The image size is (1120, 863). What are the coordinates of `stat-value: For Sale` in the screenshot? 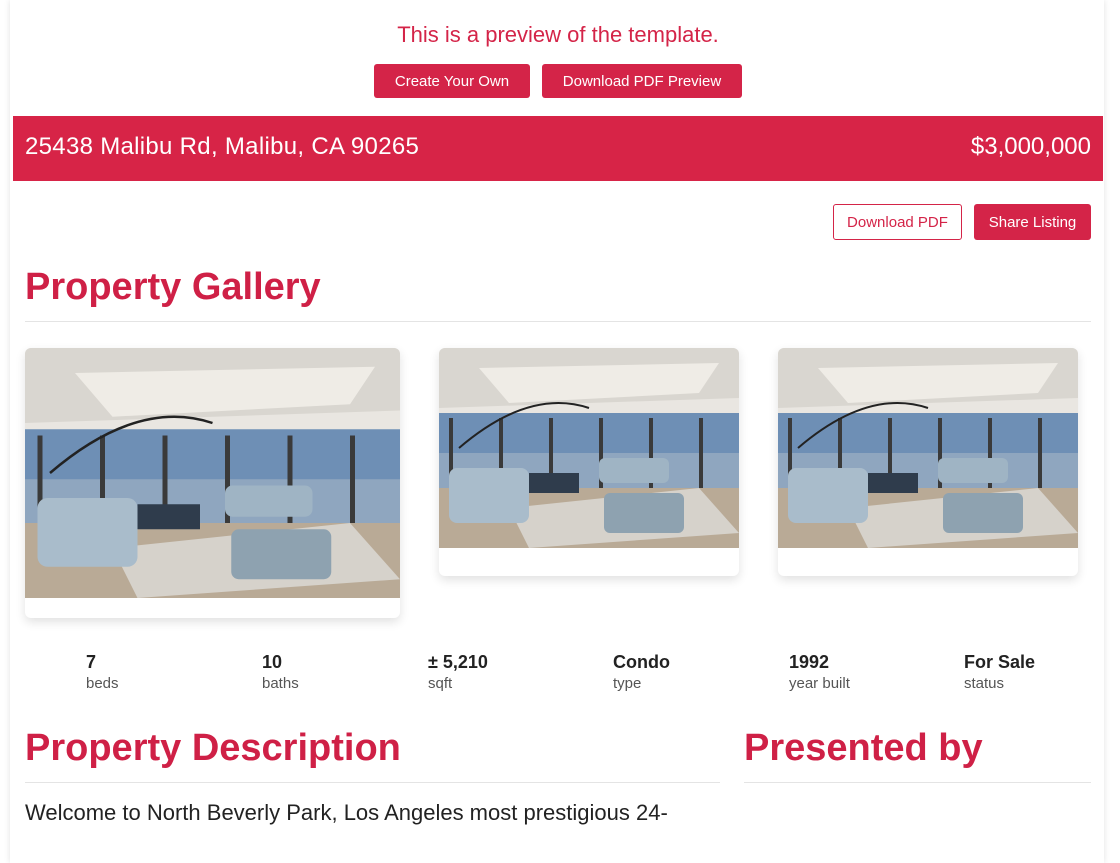 It's located at (1000, 662).